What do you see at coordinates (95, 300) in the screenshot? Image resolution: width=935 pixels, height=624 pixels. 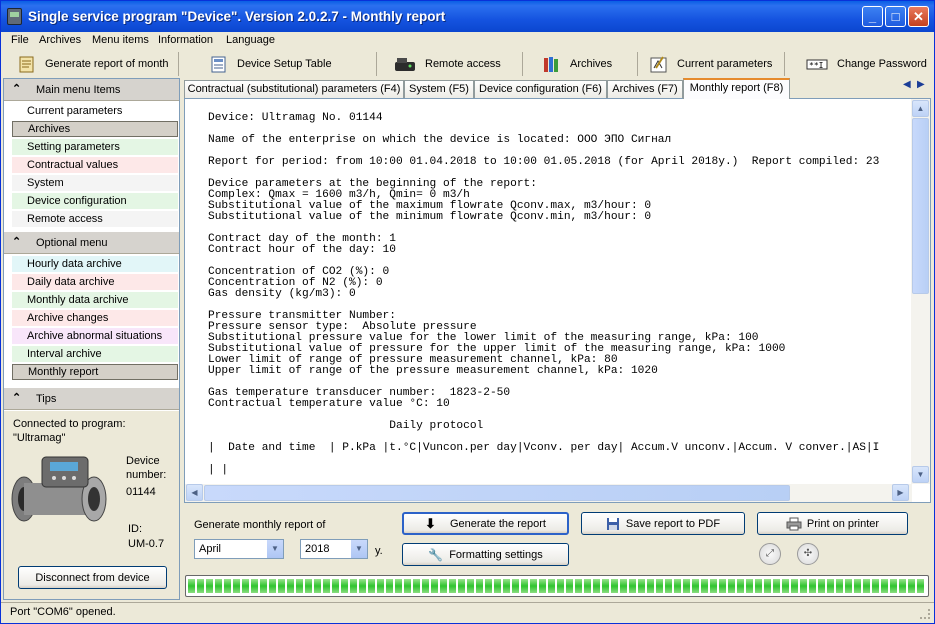 I see `sidebar-item-monthly-data-archive: Monthly data archive` at bounding box center [95, 300].